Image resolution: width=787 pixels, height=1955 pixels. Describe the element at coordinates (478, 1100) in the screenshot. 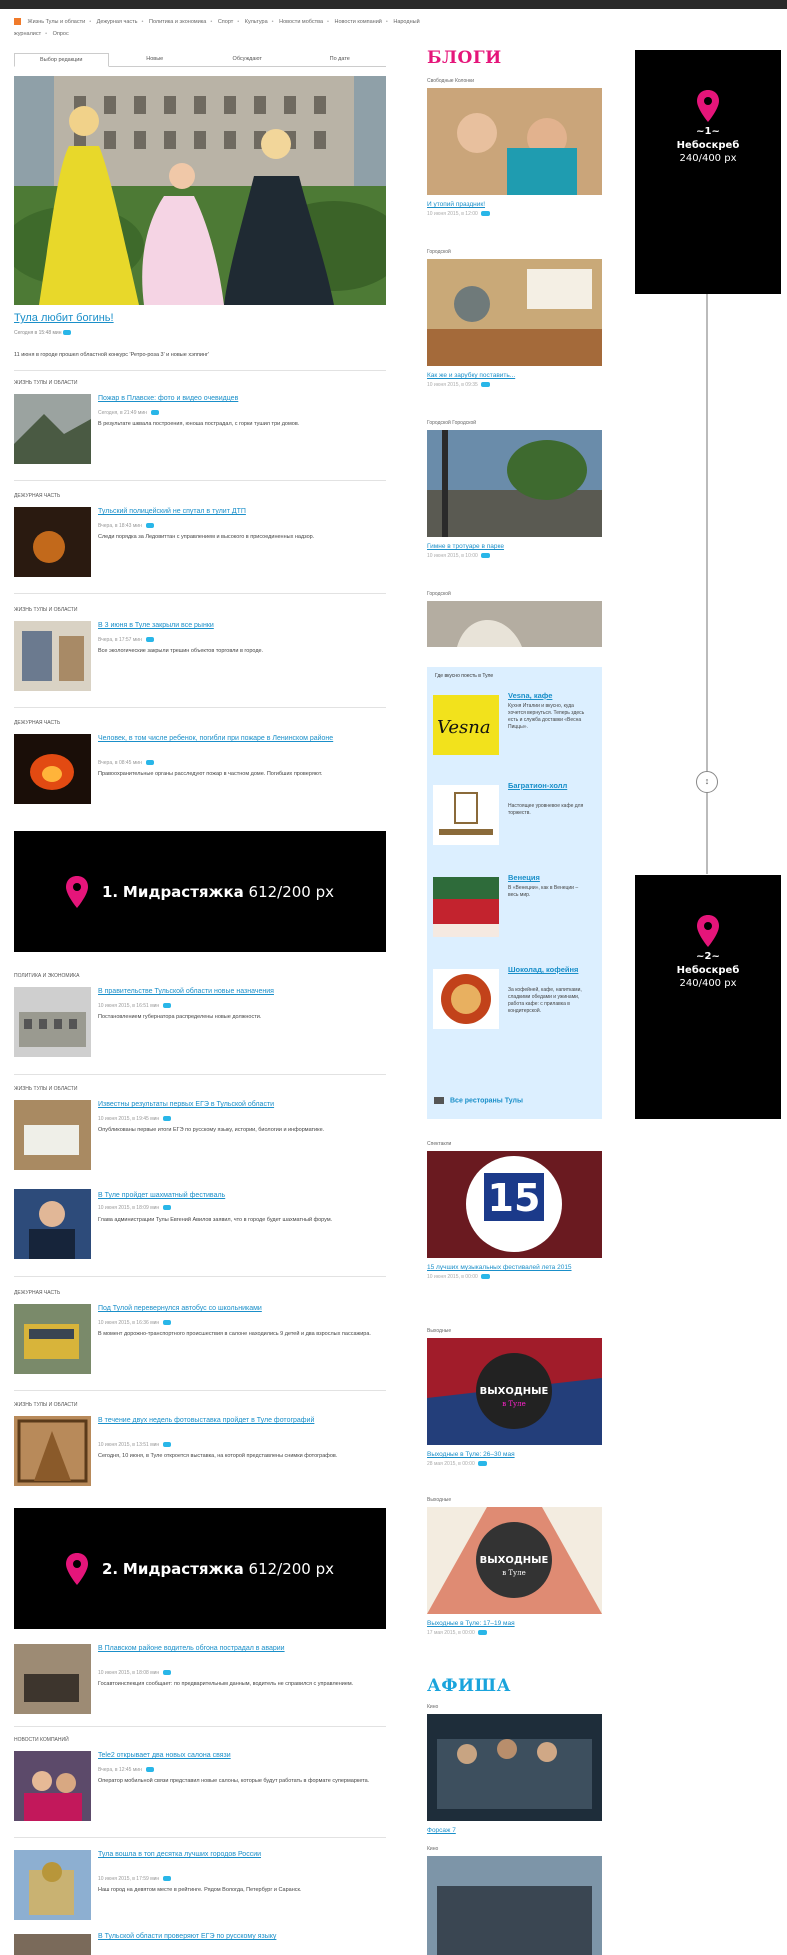

I see `all-restaurants-link: Все рестораны Тулы` at that location.